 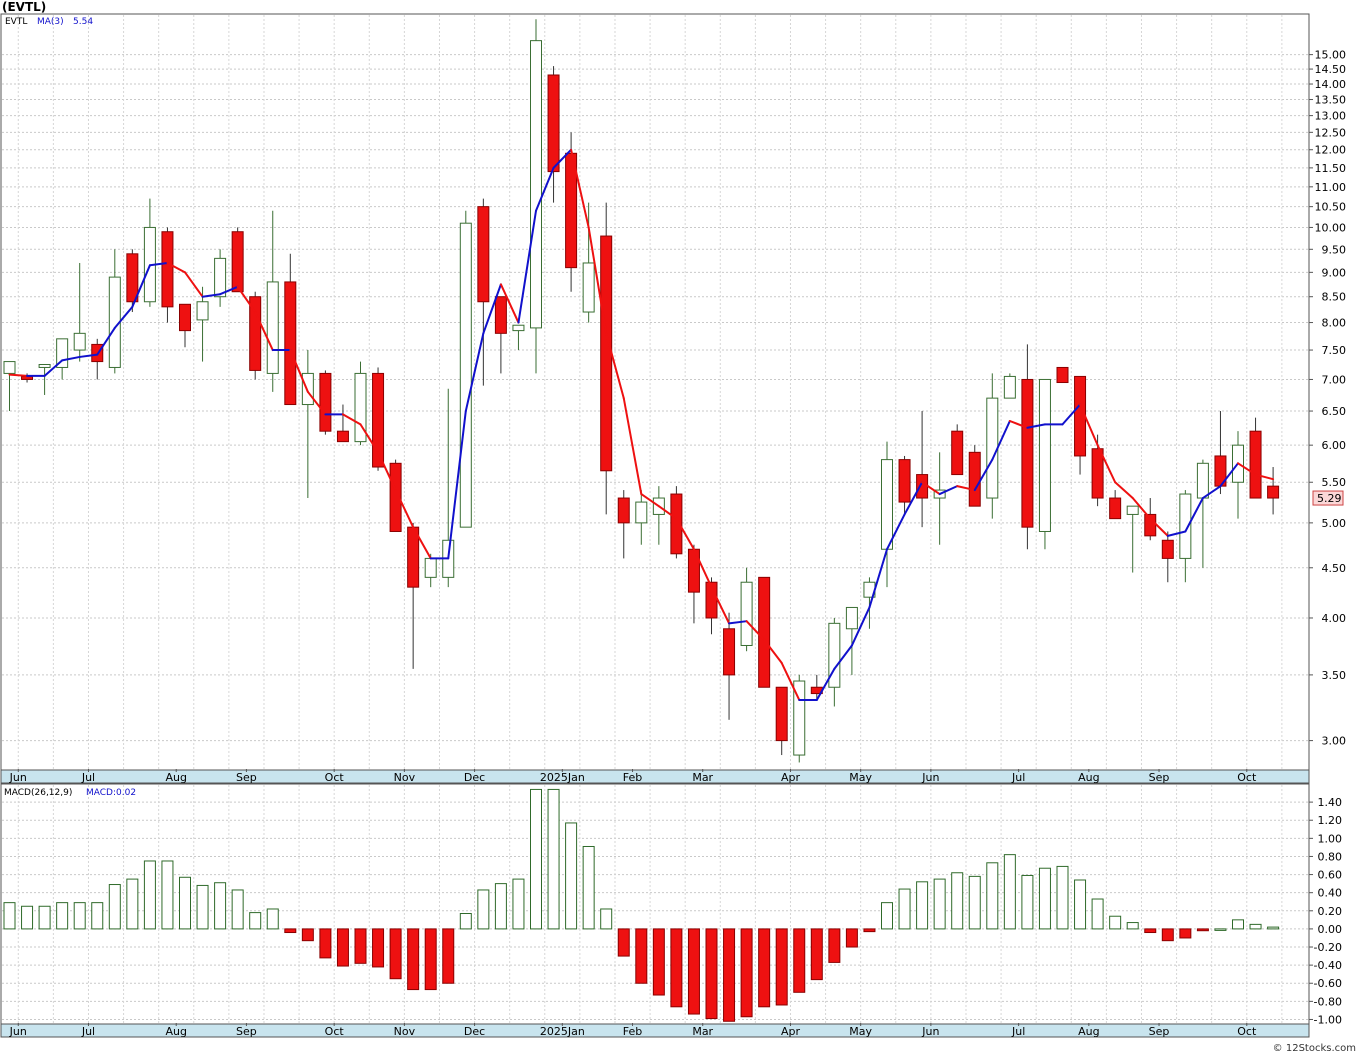 I want to click on price-y-tick-label: 7.00, so click(x=1334, y=379).